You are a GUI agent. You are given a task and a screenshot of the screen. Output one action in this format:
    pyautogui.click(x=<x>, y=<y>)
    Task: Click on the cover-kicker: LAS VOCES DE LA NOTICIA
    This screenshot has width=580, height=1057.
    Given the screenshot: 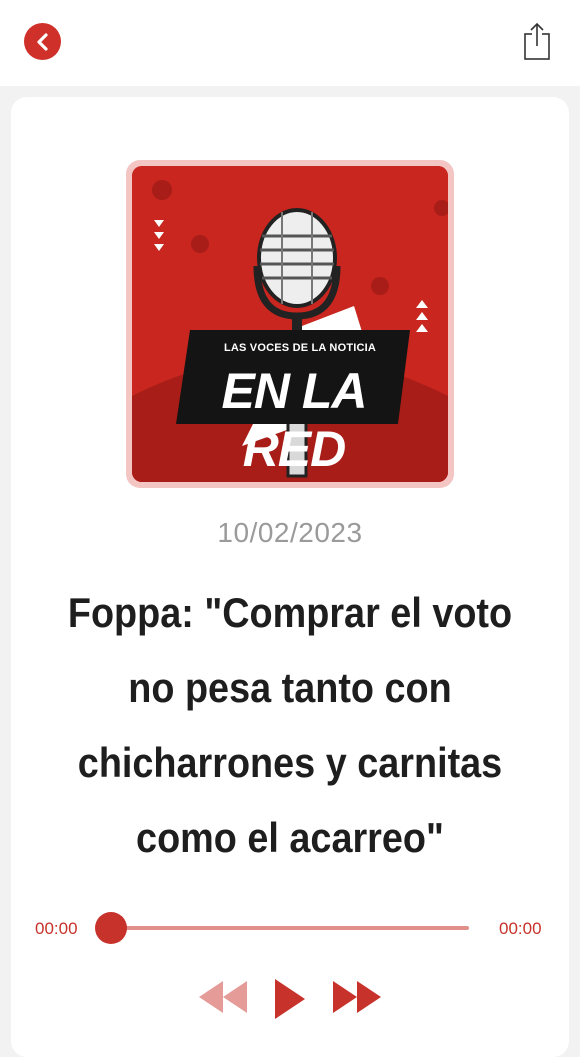 What is the action you would take?
    pyautogui.click(x=300, y=348)
    